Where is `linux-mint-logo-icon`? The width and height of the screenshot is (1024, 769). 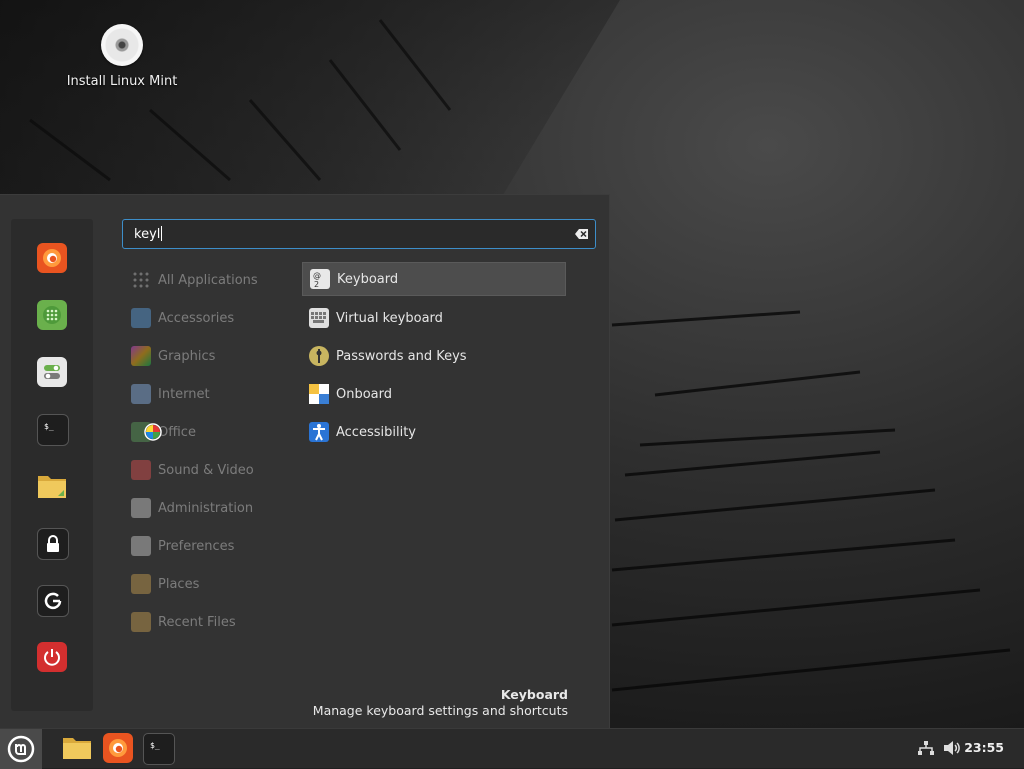 linux-mint-logo-icon is located at coordinates (21, 749).